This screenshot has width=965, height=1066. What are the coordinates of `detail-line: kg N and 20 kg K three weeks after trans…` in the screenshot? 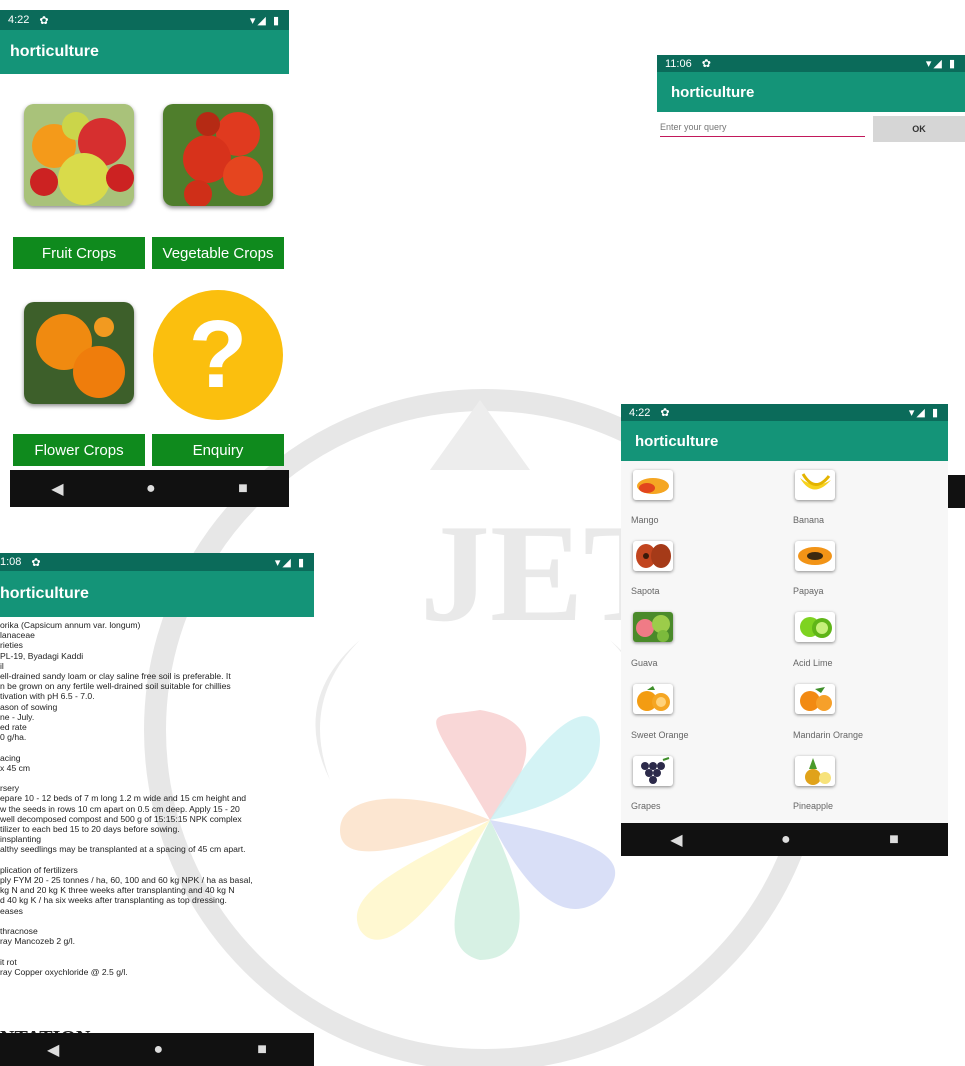 It's located at (117, 890).